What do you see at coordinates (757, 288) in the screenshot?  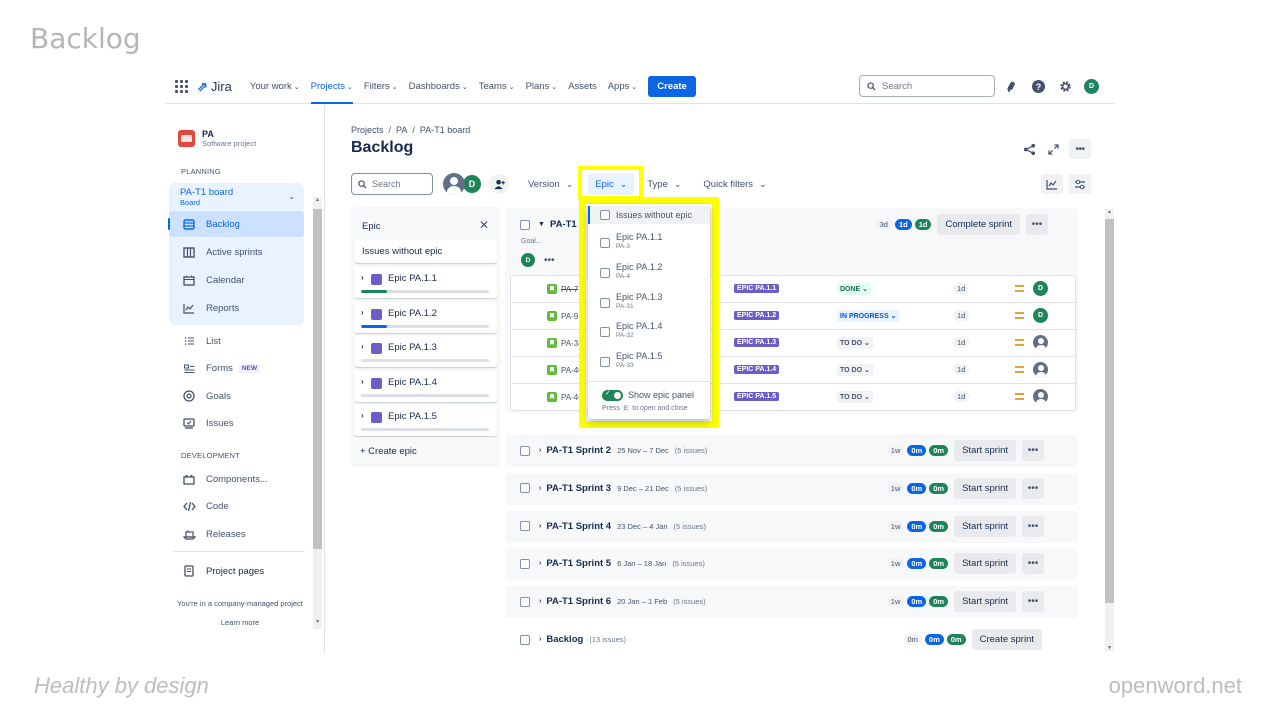 I see `epic-lozenge: EPIC PA.1.1` at bounding box center [757, 288].